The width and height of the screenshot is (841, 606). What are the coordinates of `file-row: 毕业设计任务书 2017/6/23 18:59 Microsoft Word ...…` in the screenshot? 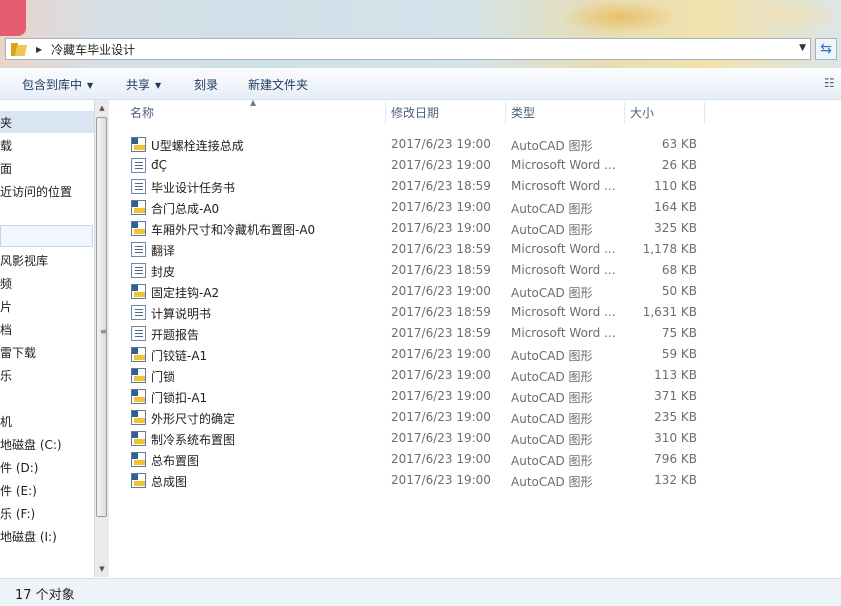 It's located at (475, 186).